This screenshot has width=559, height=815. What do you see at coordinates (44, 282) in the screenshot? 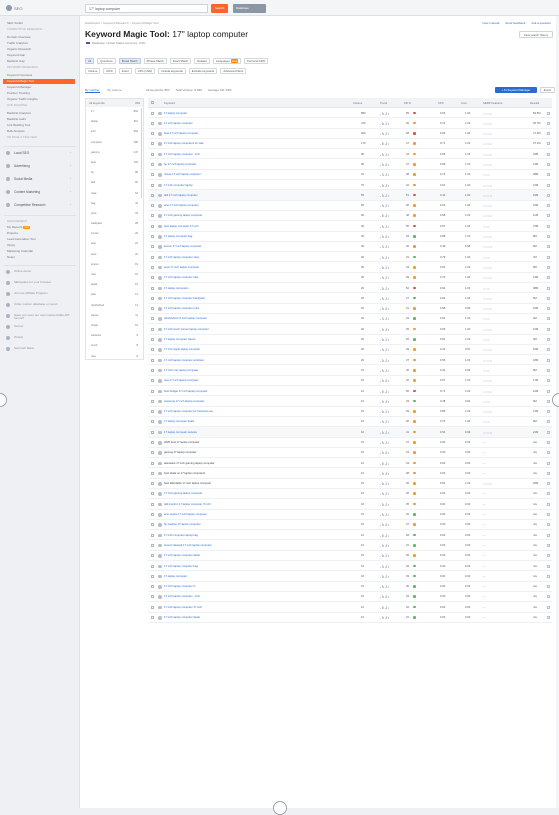
I see `sidebar-footer-link: SEOquake for your browser` at bounding box center [44, 282].